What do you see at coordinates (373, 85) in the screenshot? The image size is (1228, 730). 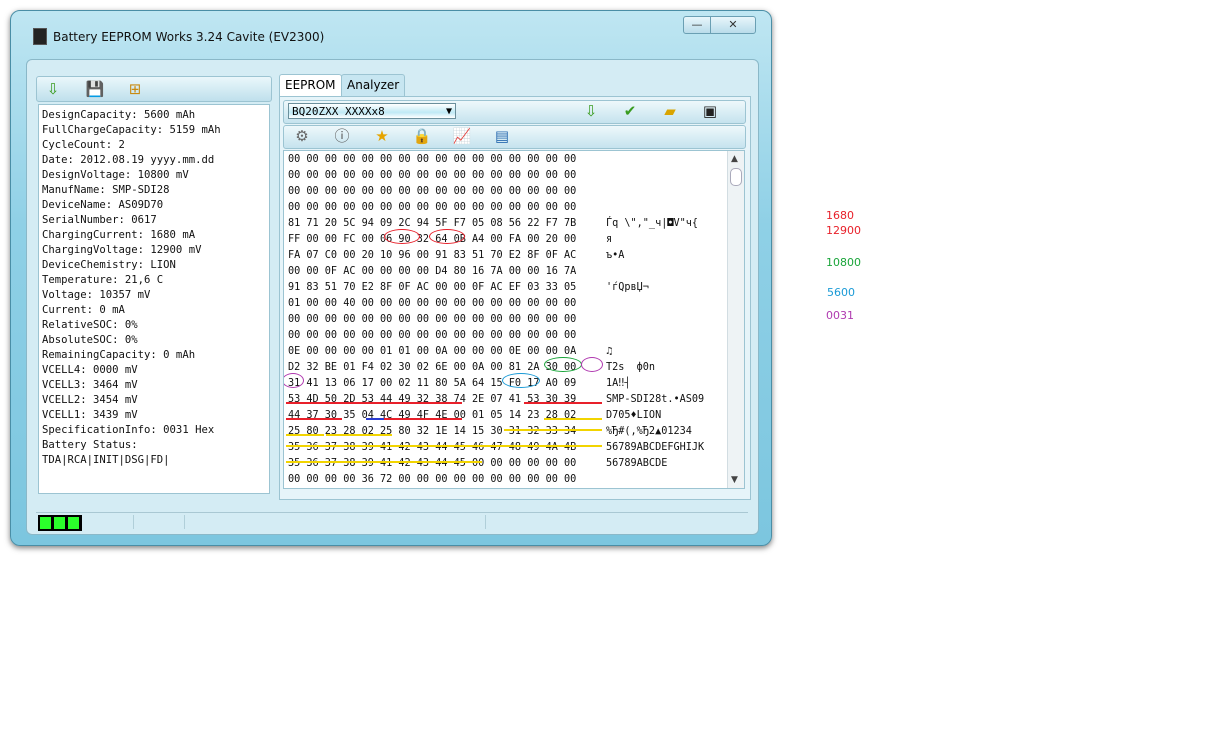 I see `tab-analyzer: Analyzer` at bounding box center [373, 85].